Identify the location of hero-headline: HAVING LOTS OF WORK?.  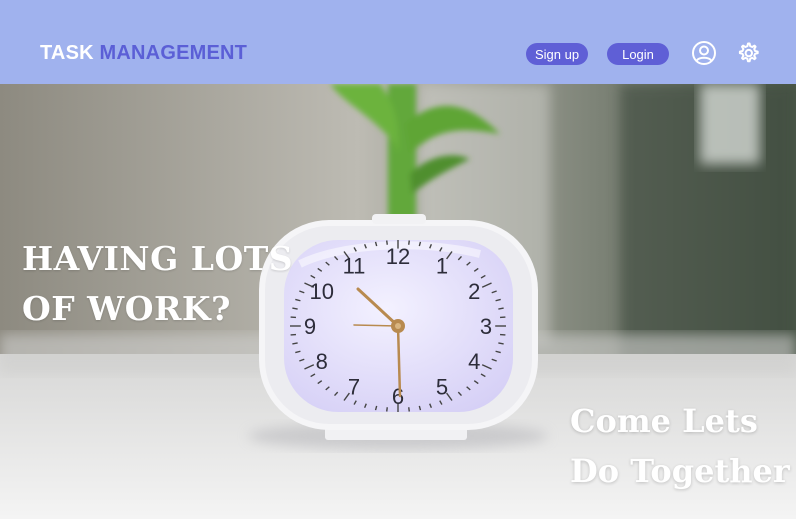
(157, 284).